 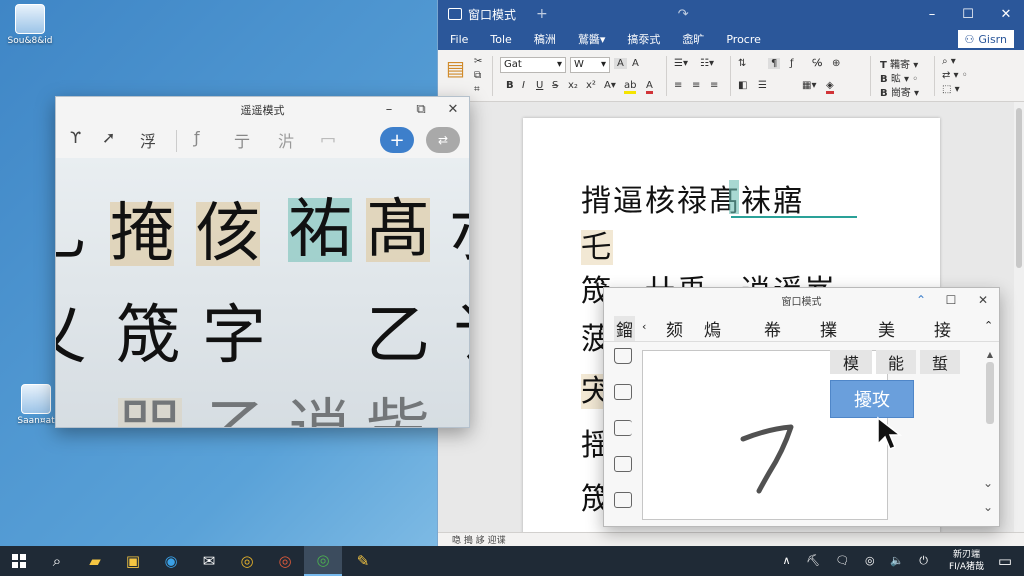 I want to click on menu-procre: Procre, so click(x=743, y=39).